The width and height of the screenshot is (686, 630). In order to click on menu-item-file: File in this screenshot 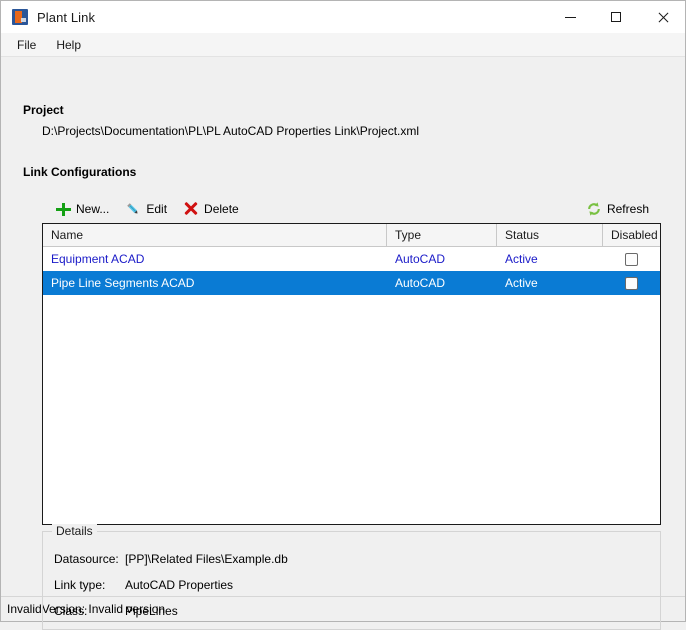, I will do `click(26, 45)`.